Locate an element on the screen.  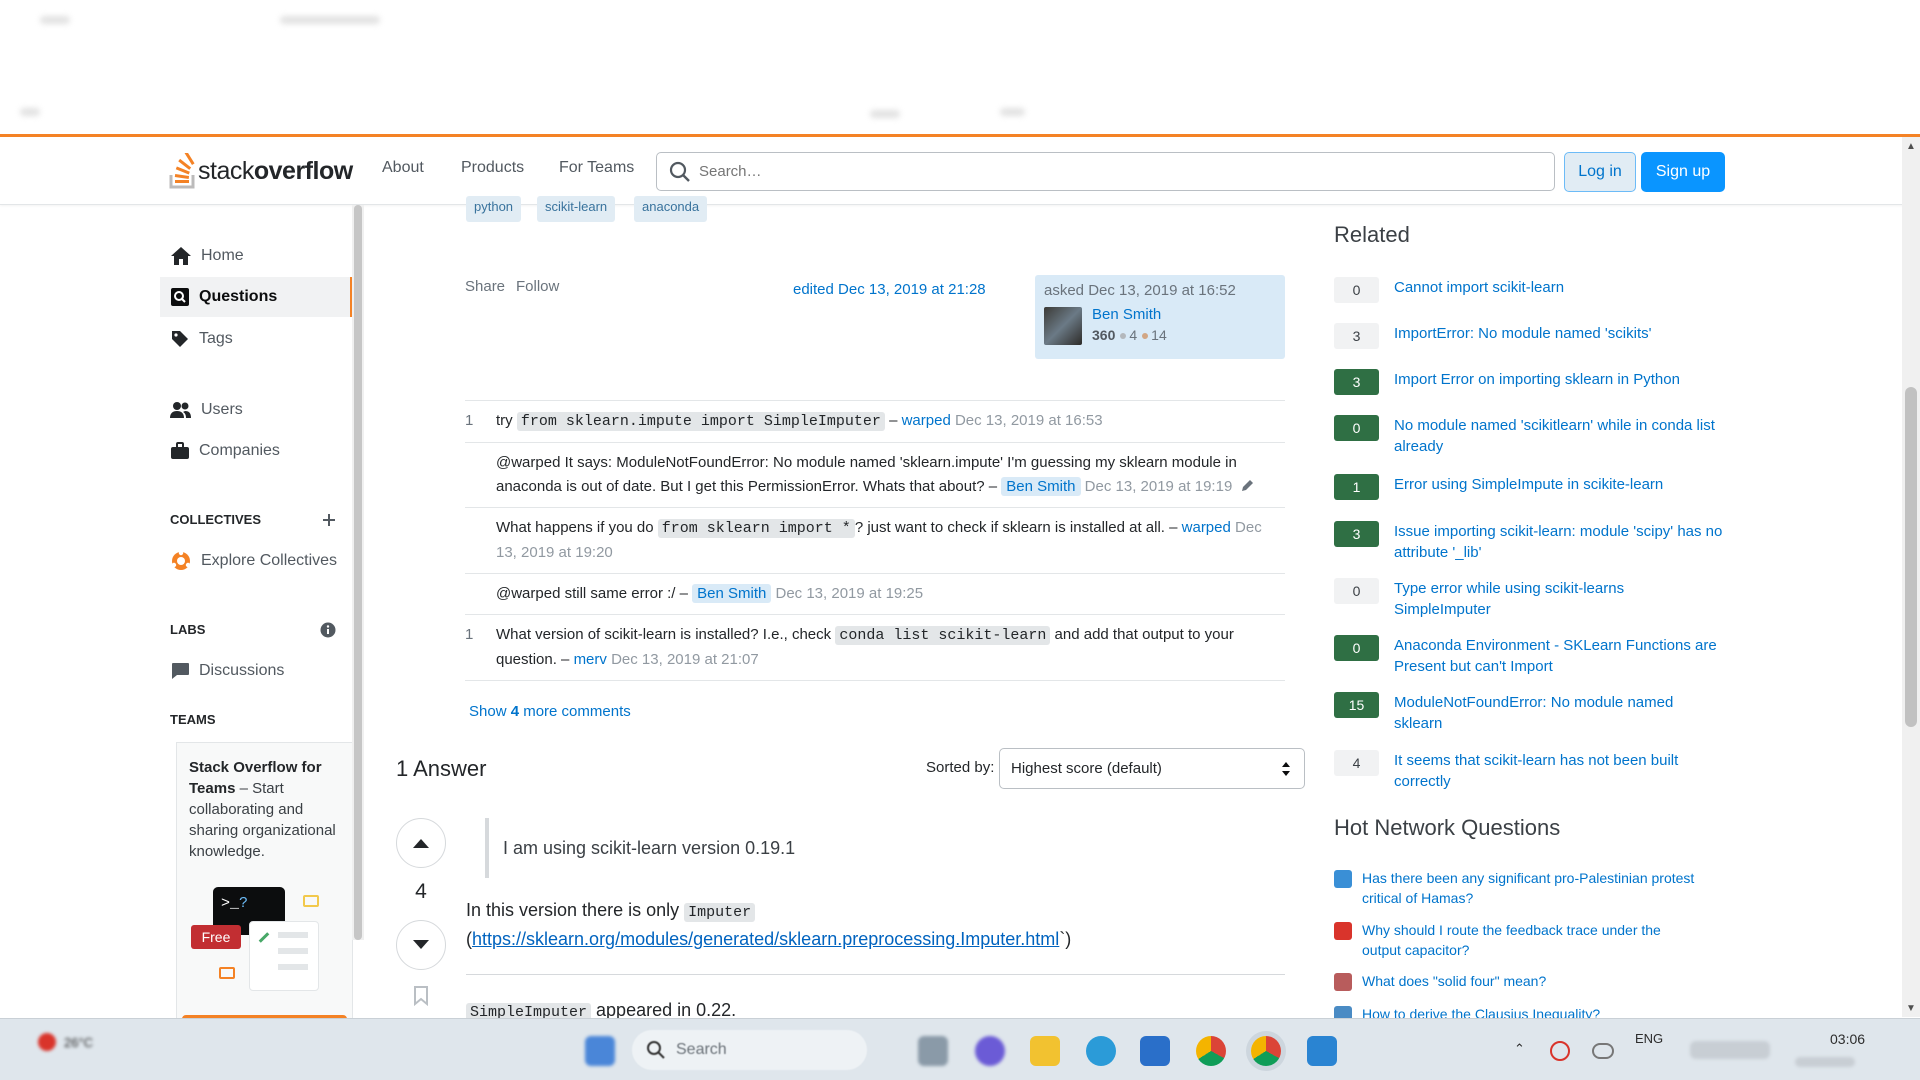
bookmark-icon is located at coordinates (421, 996).